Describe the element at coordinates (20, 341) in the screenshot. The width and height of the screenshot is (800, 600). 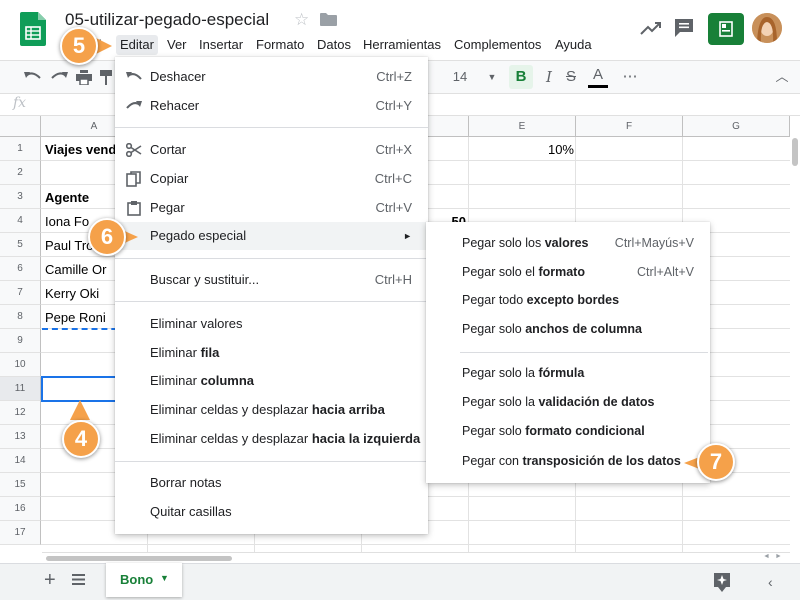
I see `row-header: 9` at that location.